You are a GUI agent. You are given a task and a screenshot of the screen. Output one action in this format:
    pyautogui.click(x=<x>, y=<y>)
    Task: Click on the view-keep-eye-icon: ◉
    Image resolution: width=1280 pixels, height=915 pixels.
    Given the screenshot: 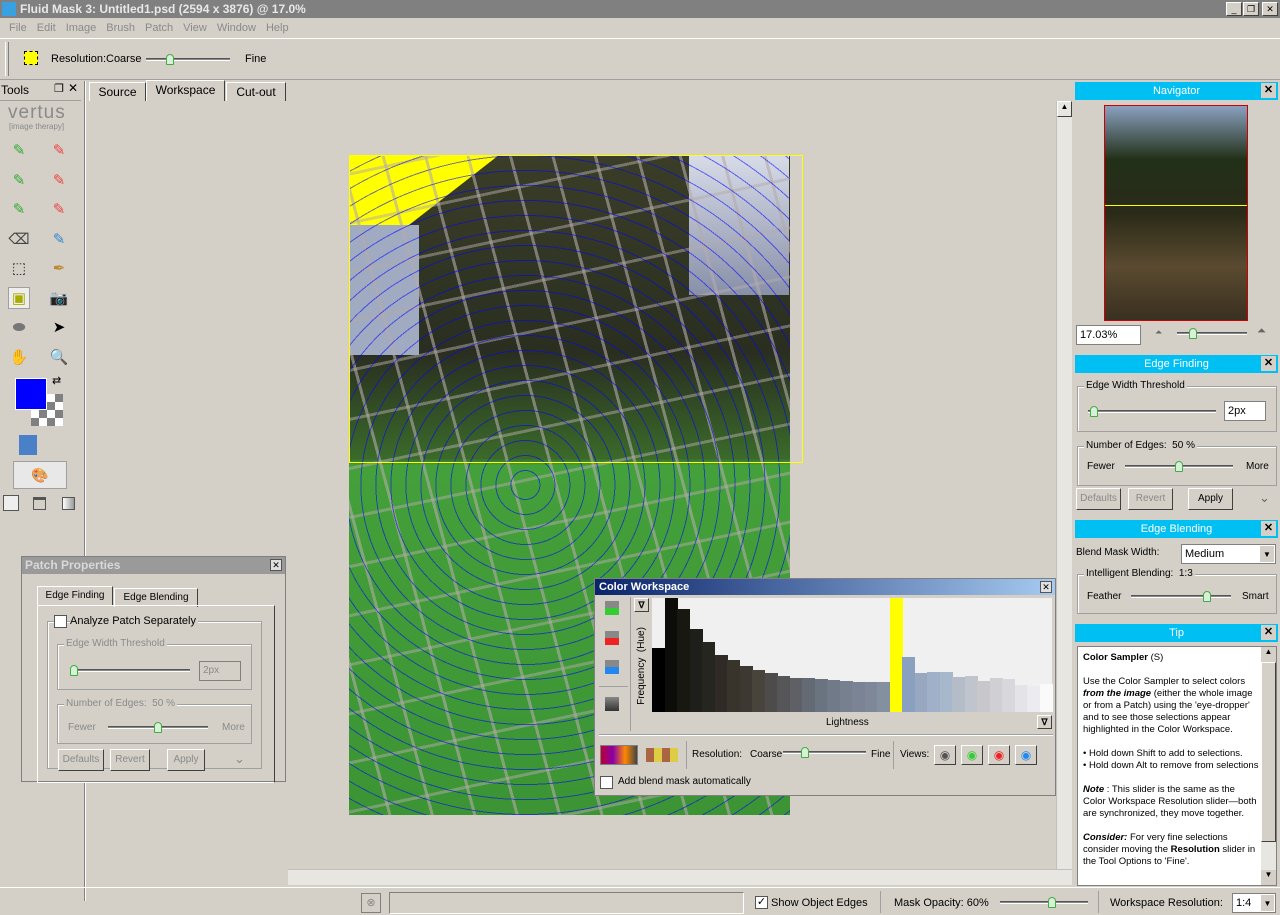 What is the action you would take?
    pyautogui.click(x=972, y=755)
    